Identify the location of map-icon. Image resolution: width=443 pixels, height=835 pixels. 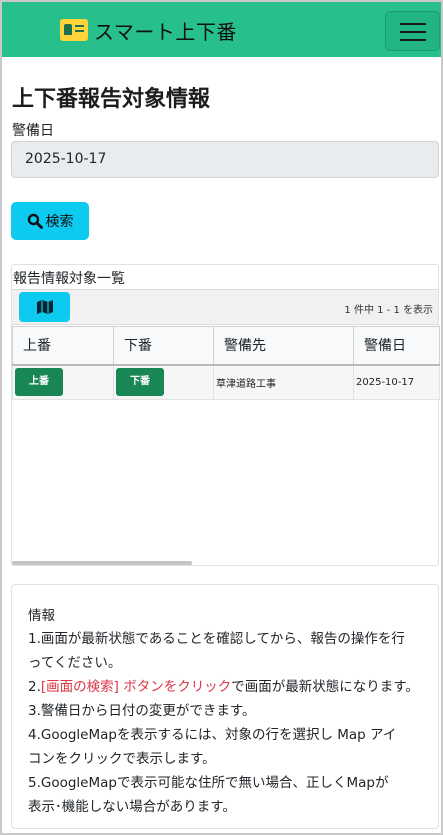
(44, 307).